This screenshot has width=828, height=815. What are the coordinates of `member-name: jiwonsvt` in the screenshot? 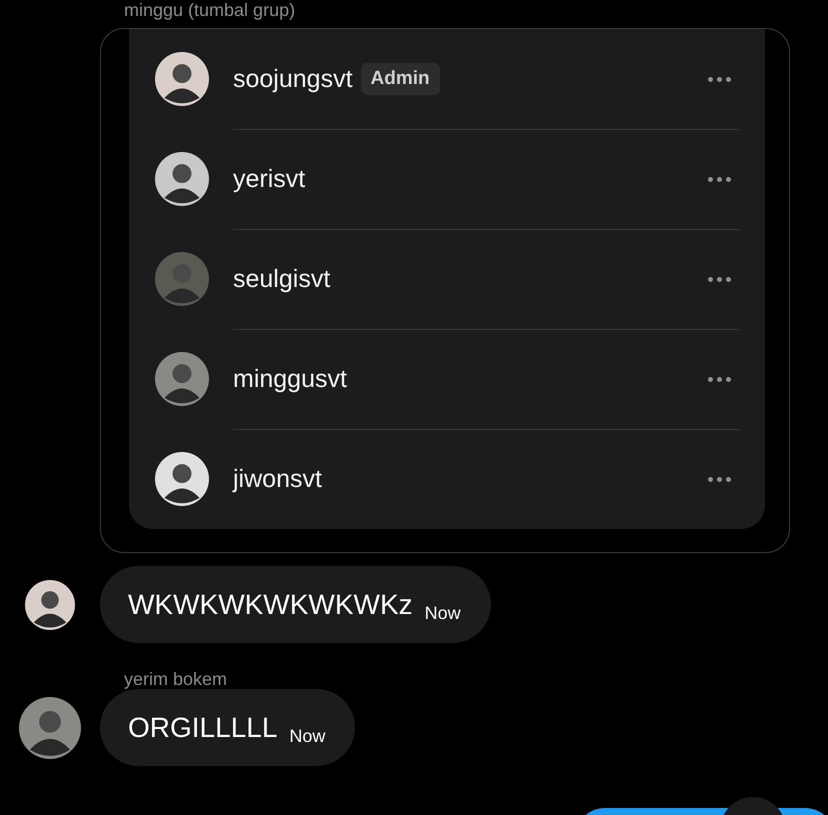 It's located at (277, 479).